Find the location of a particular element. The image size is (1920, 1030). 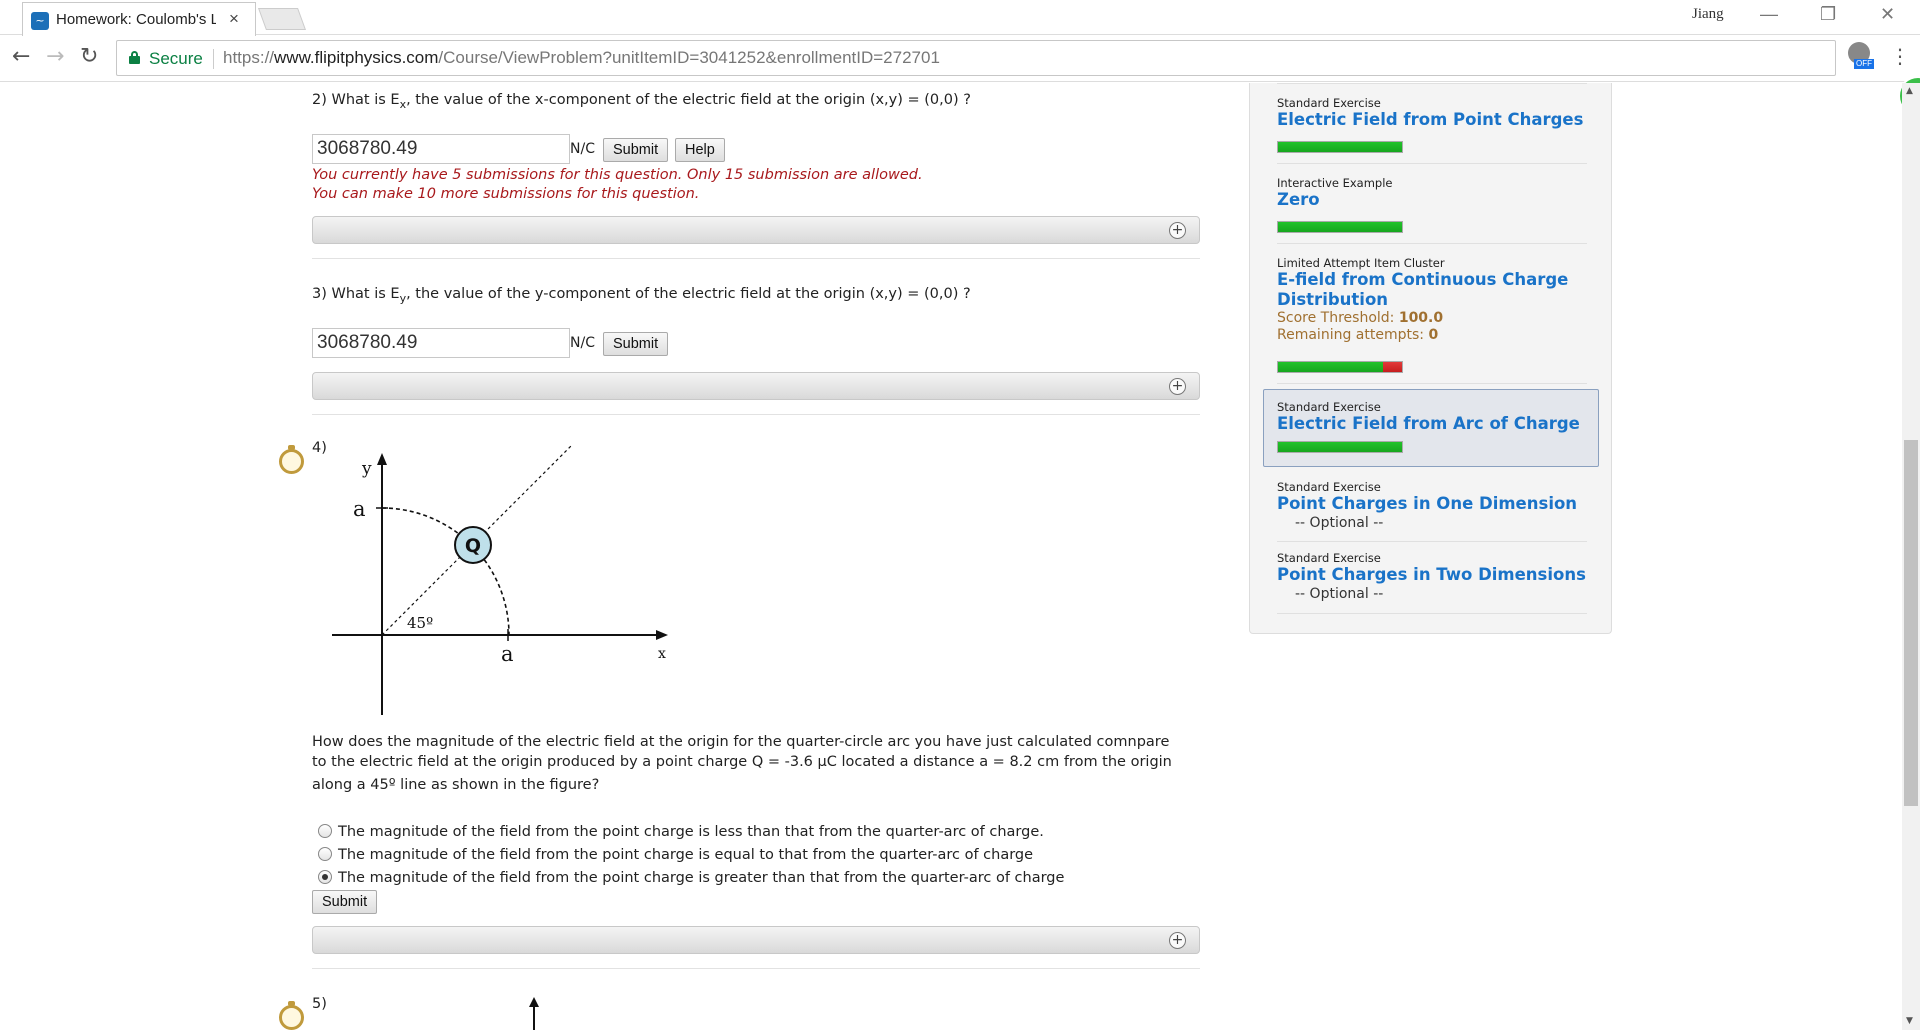

item-type: Interactive Example is located at coordinates (1335, 183).